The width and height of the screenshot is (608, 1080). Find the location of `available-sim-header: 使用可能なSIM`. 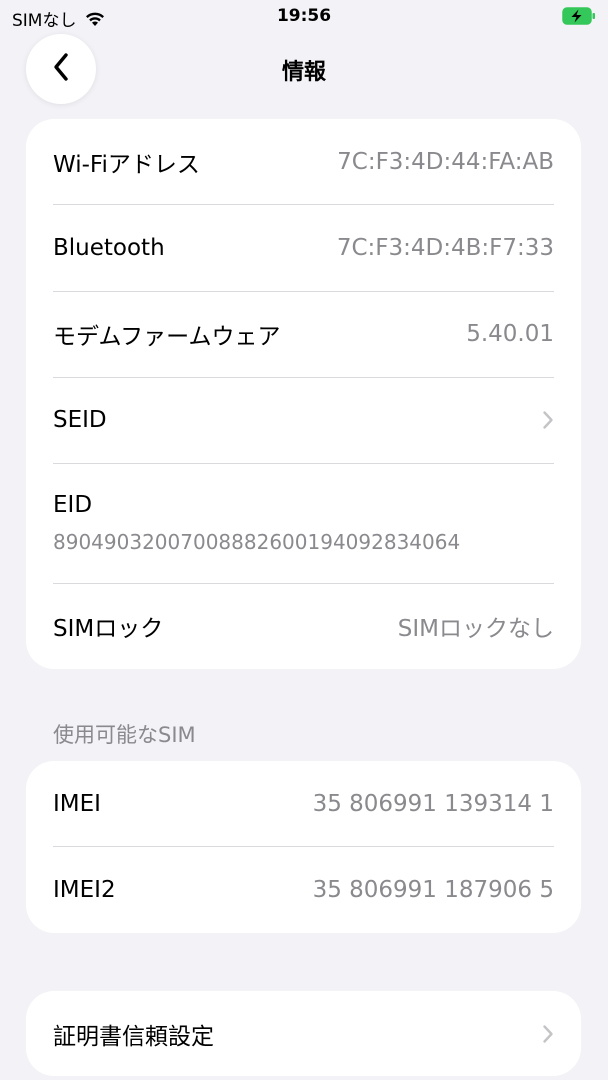

available-sim-header: 使用可能なSIM is located at coordinates (124, 735).